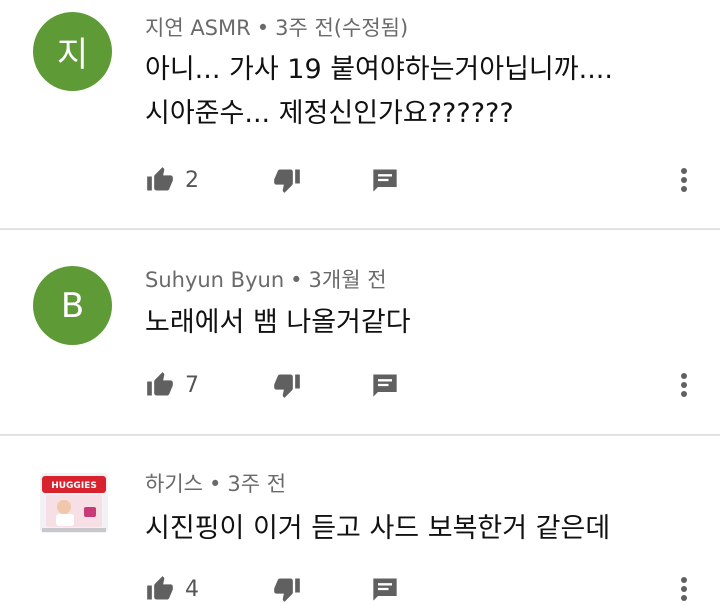 This screenshot has width=720, height=612. I want to click on comment-text: 노래에서 뱀 나올거같다, so click(278, 323).